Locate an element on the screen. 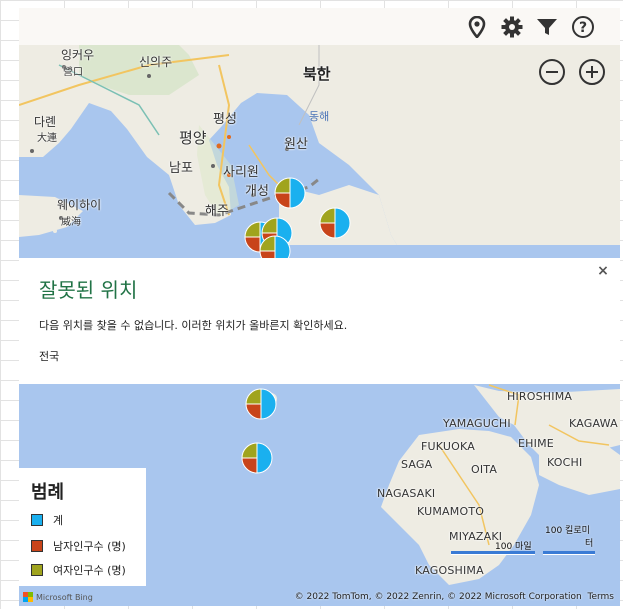 This screenshot has height=609, width=623. terms-link: Terms is located at coordinates (600, 597).